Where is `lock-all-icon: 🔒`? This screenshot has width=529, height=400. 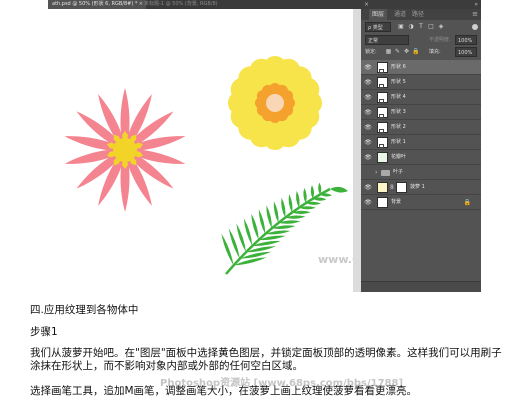 lock-all-icon: 🔒 is located at coordinates (415, 52).